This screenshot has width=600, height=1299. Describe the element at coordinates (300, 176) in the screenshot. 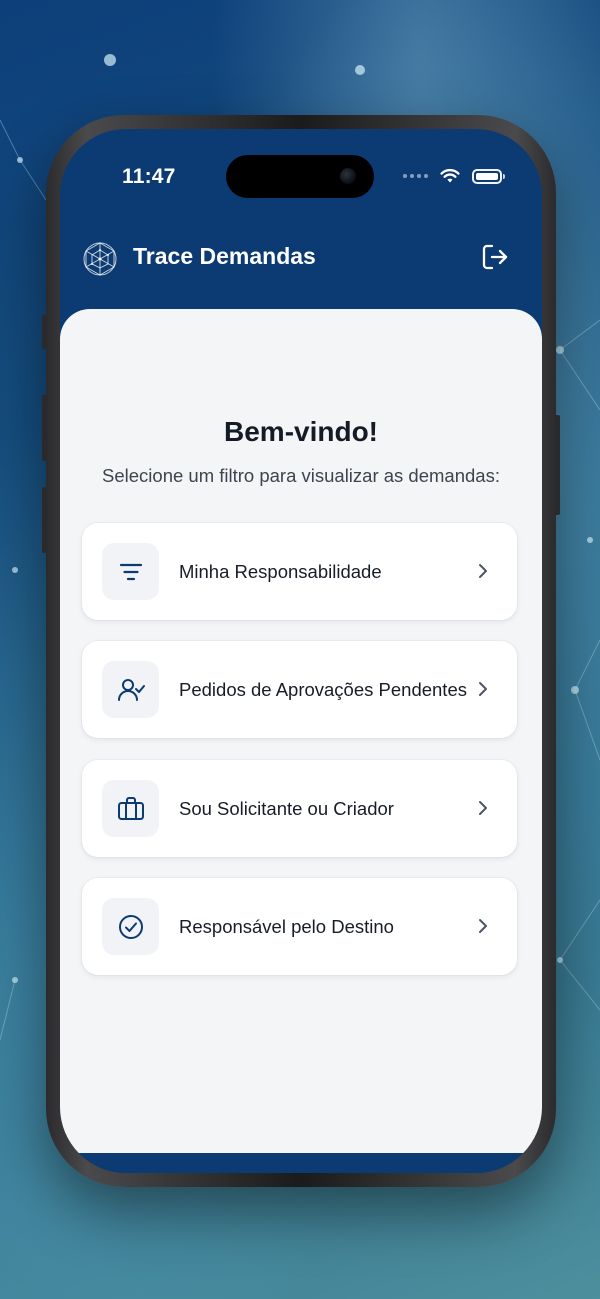

I see `dynamic-island` at that location.